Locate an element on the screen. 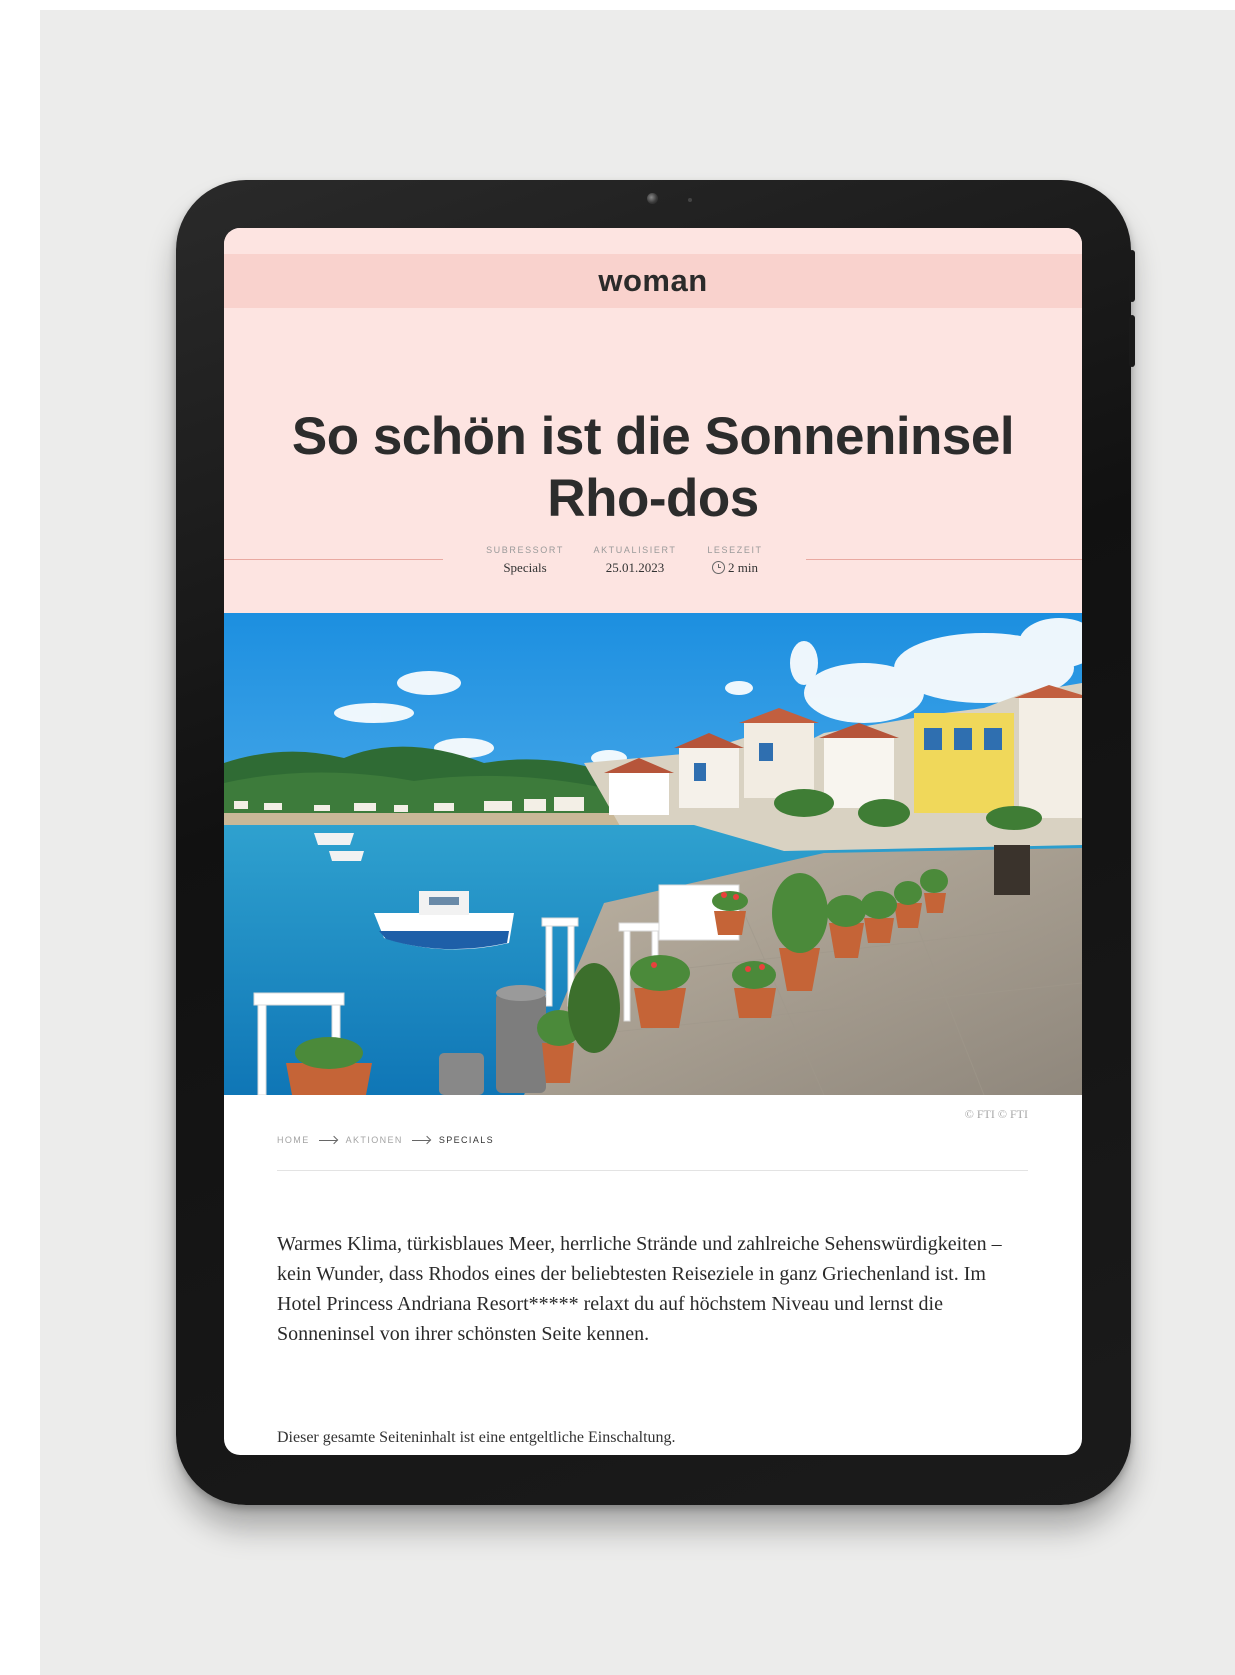 The image size is (1235, 1675). clock-icon is located at coordinates (718, 567).